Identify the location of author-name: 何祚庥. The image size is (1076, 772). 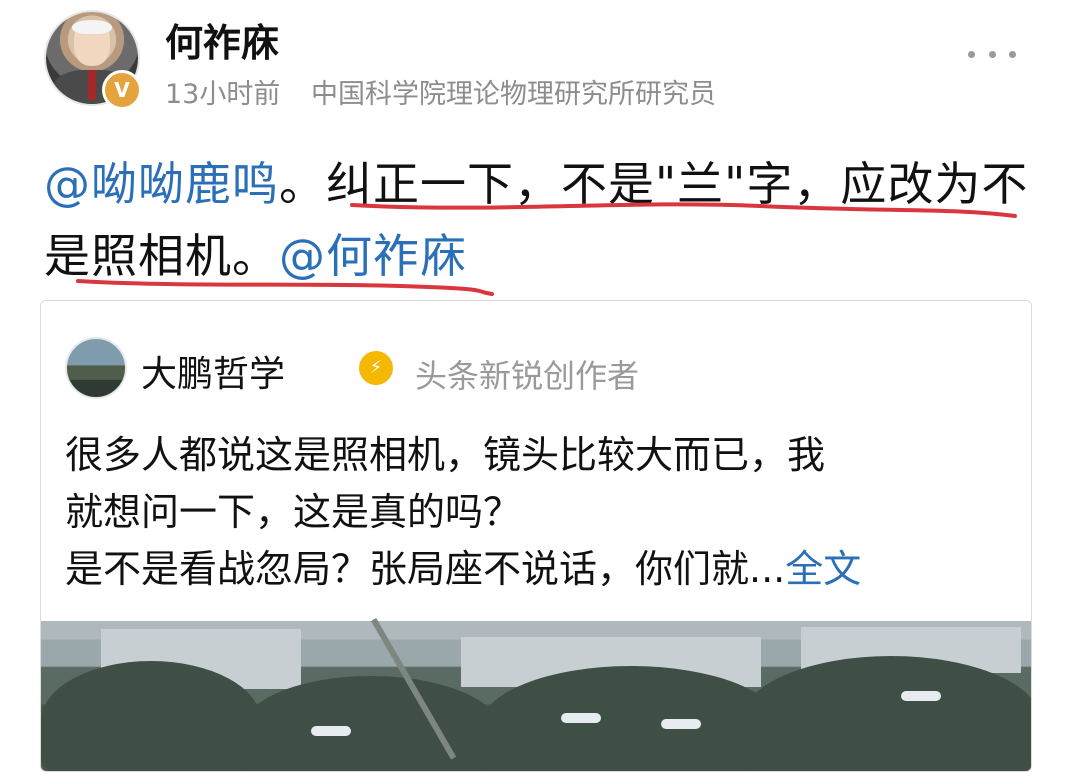
(222, 39).